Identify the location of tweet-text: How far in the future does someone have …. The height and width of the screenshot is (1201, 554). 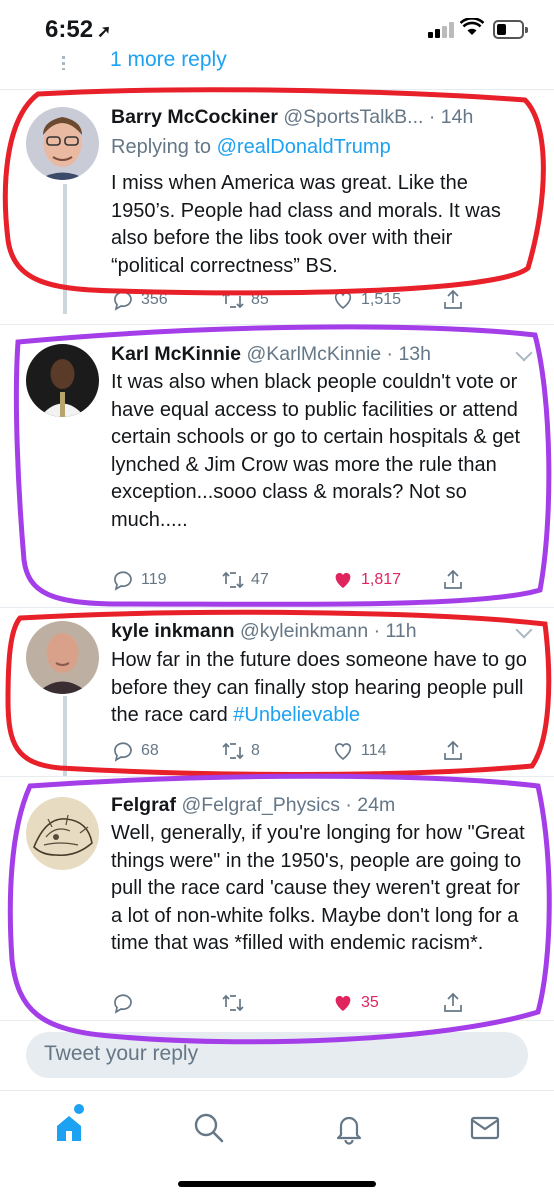
(319, 687).